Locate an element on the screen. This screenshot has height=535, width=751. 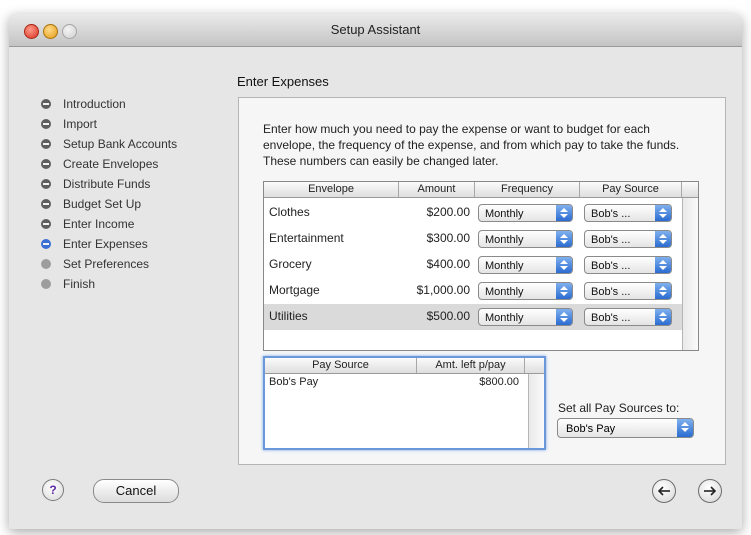
pay-source-table-scrollbar is located at coordinates (536, 411).